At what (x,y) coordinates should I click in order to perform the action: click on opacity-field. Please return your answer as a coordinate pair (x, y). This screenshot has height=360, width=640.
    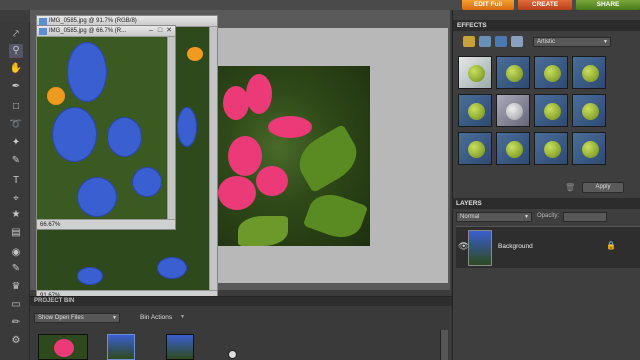
    Looking at the image, I should click on (585, 217).